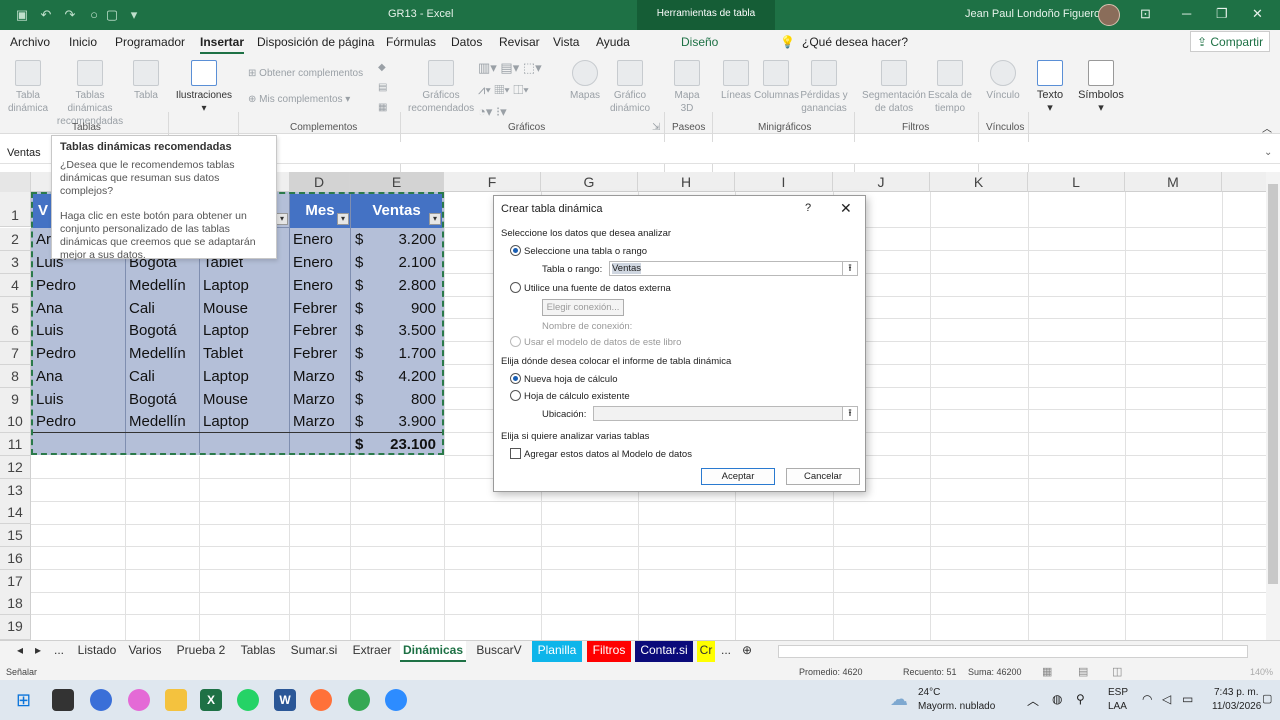 This screenshot has width=1280, height=720. Describe the element at coordinates (597, 288) in the screenshot. I see `radio-label: Utilice una fuente de datos externa` at that location.